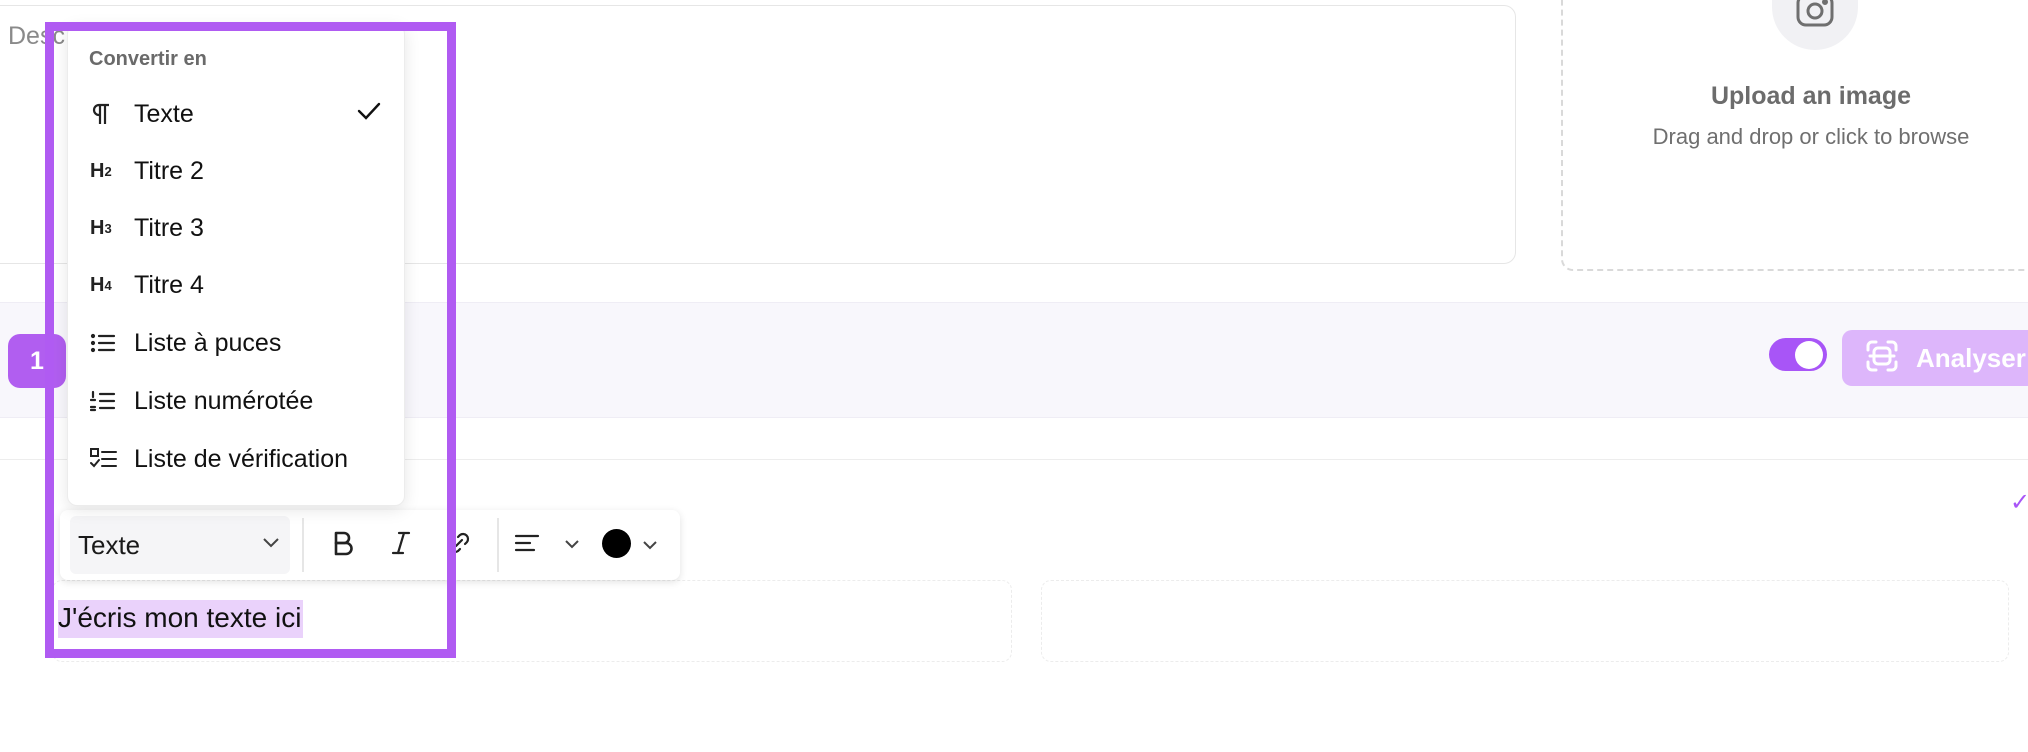 This screenshot has width=2028, height=752. I want to click on analyze-button: Analyser, so click(1935, 358).